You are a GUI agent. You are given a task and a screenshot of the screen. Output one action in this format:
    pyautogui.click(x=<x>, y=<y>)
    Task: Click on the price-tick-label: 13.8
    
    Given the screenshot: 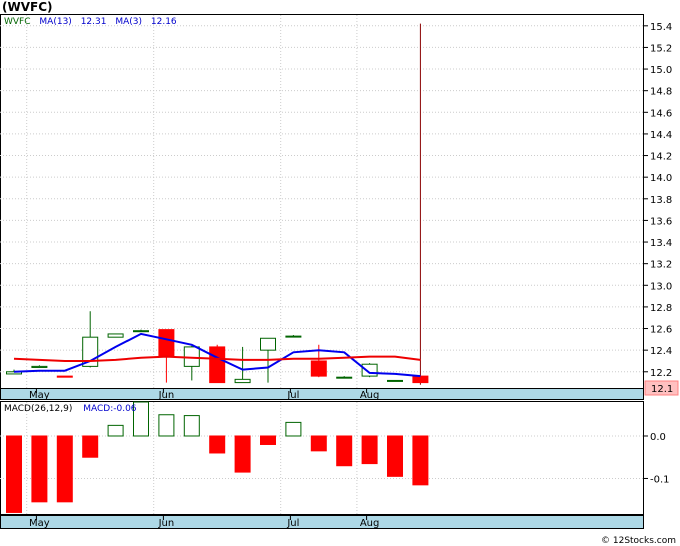 What is the action you would take?
    pyautogui.click(x=661, y=200)
    